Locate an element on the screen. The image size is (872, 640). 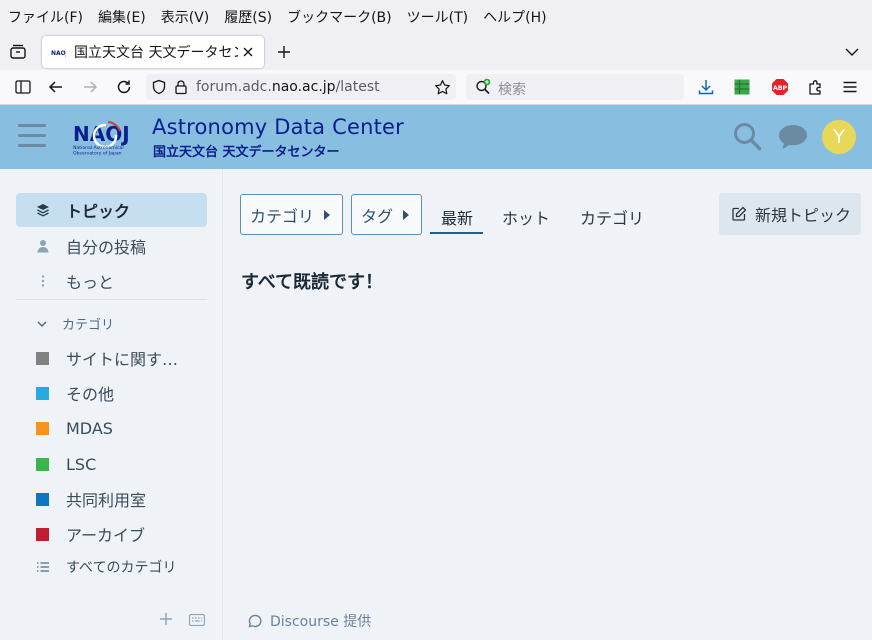
hamburger-menu-icon is located at coordinates (32, 137).